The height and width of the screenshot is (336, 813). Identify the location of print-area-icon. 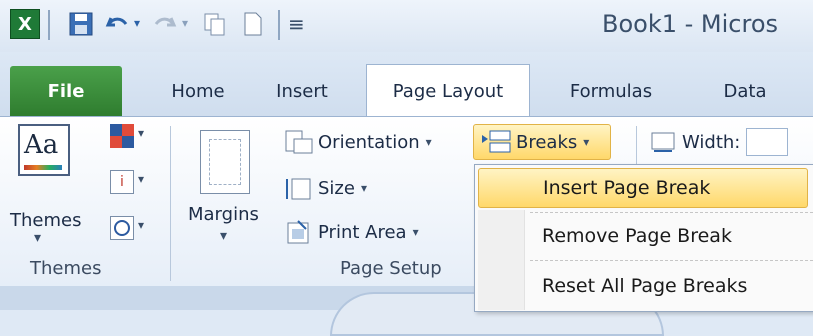
(298, 232).